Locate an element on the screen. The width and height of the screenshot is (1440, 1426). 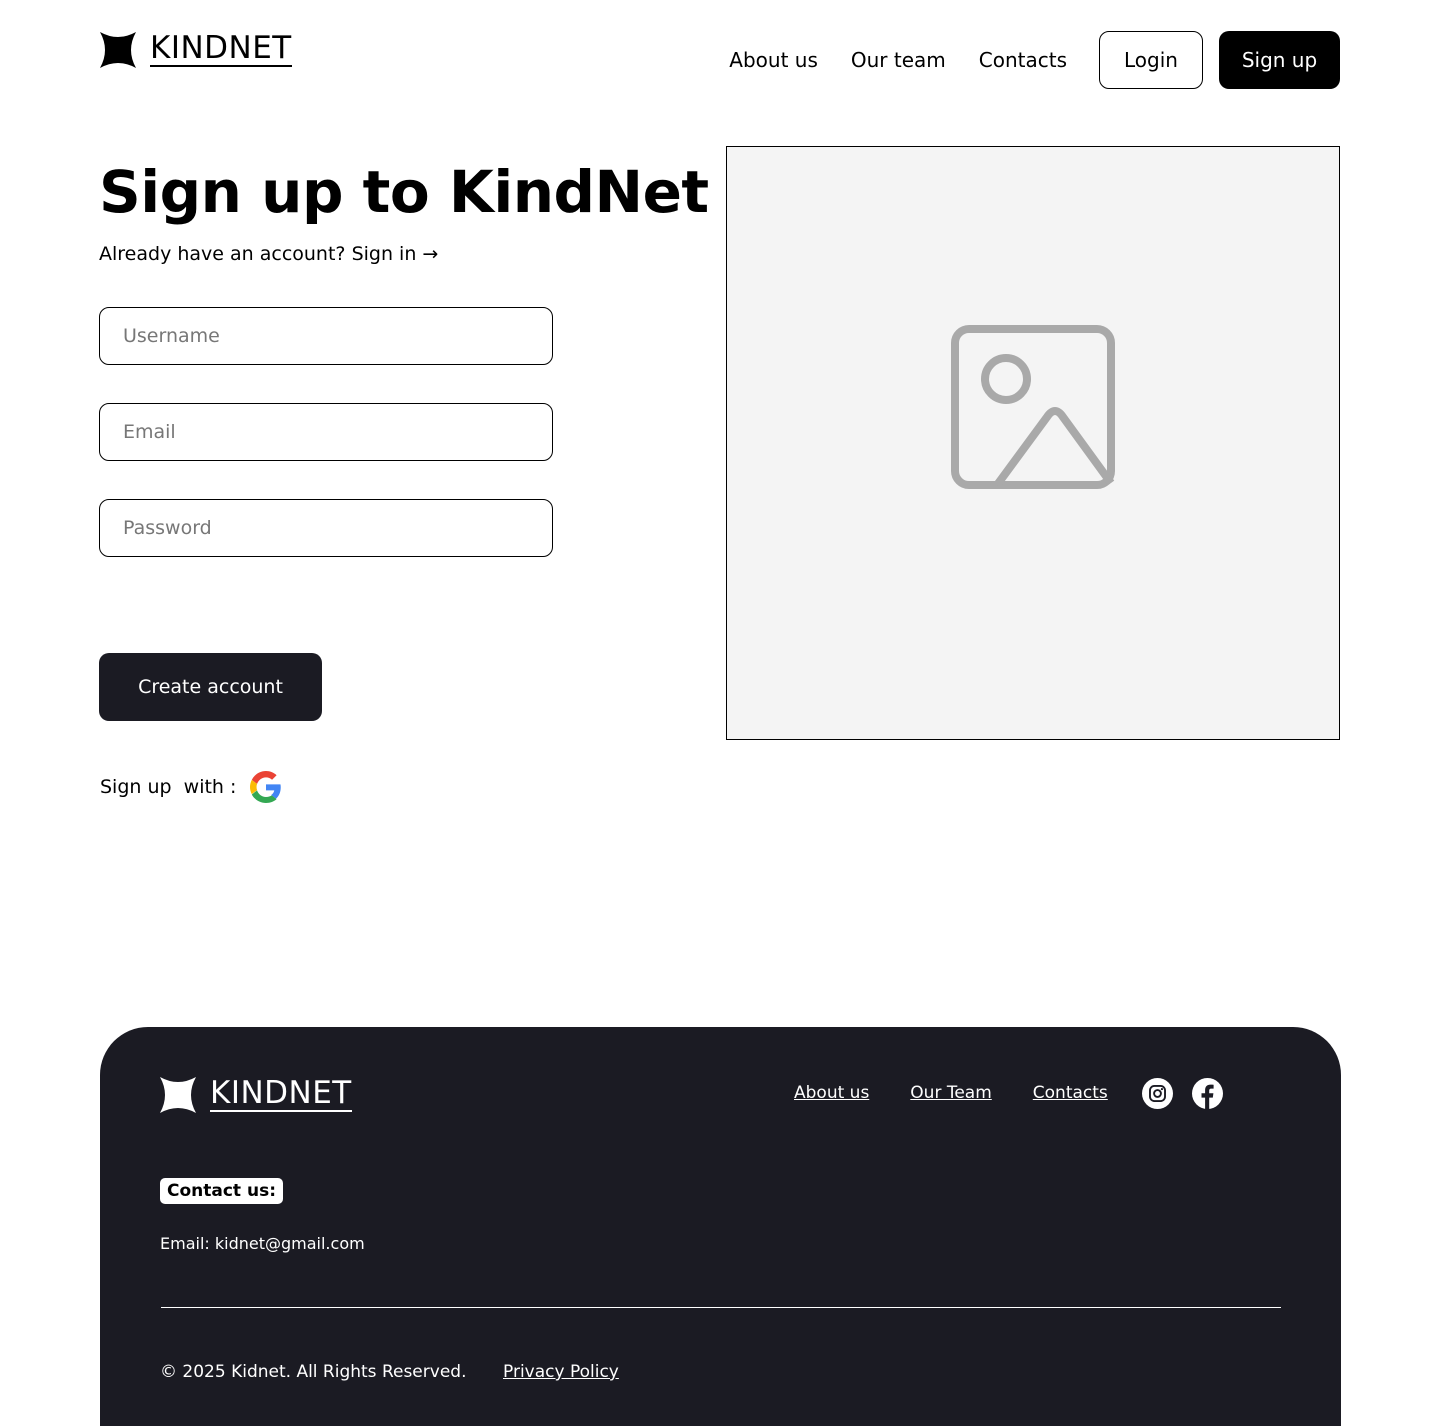
signup-button: Sign up is located at coordinates (1279, 60).